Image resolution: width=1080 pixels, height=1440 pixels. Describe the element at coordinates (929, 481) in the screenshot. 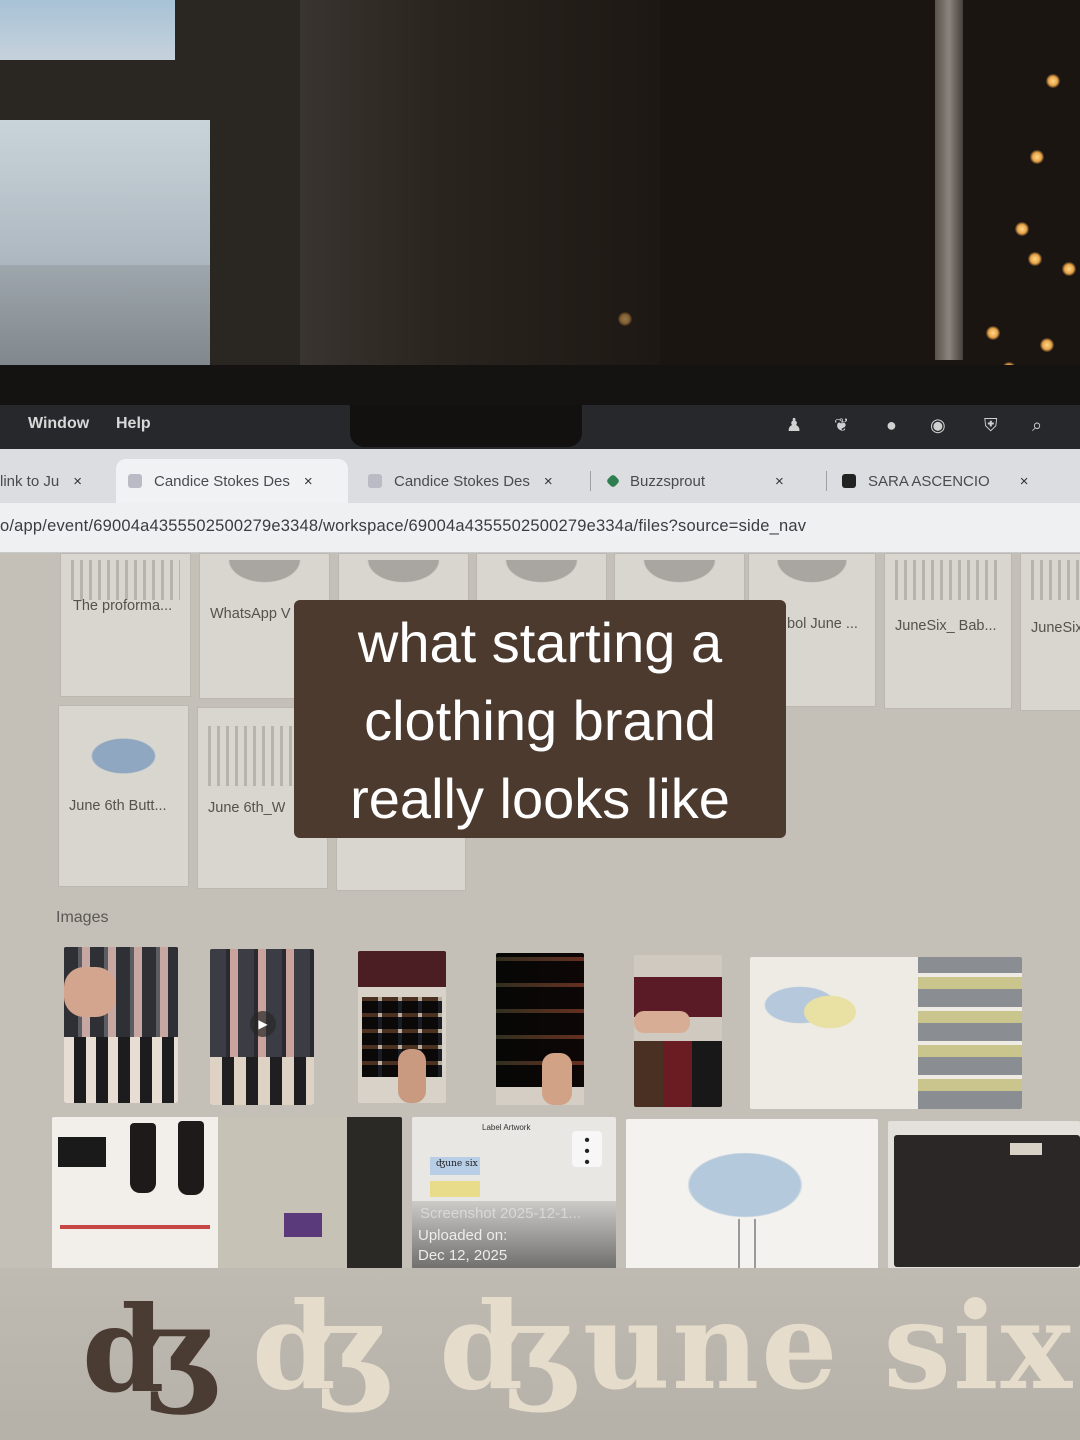

I see `tab-title: SARA ASCENCIO` at that location.